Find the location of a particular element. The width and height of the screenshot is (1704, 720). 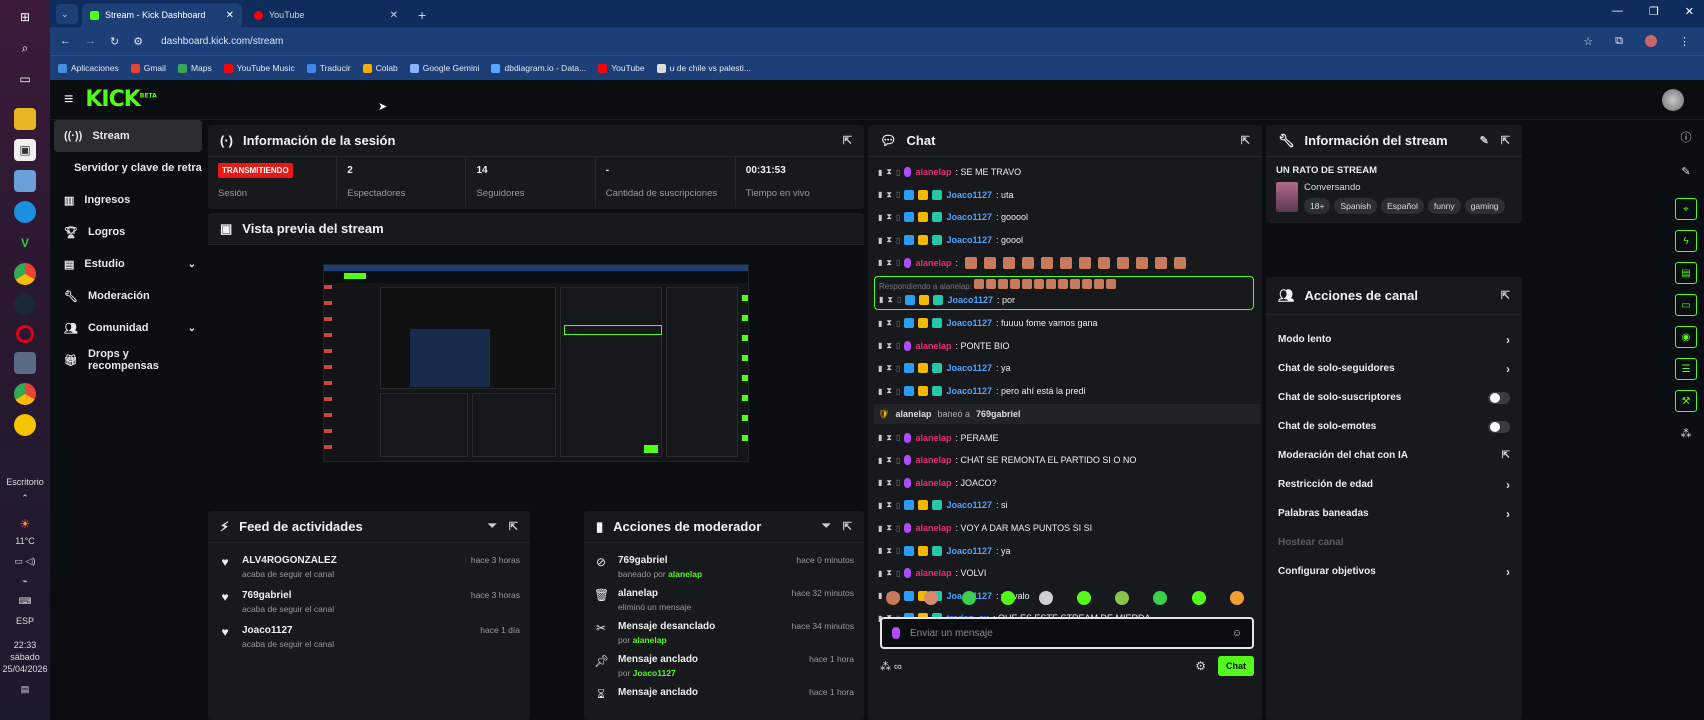

clock-time: 22:33 is located at coordinates (25, 645).